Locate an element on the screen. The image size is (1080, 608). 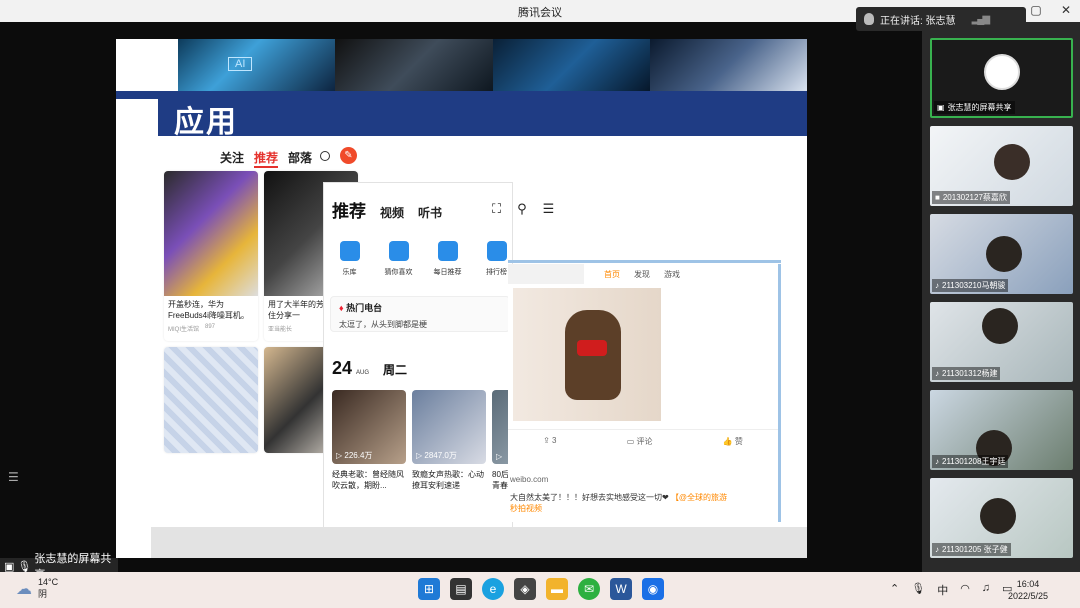
banner-image-ai: AI is located at coordinates (257, 65).